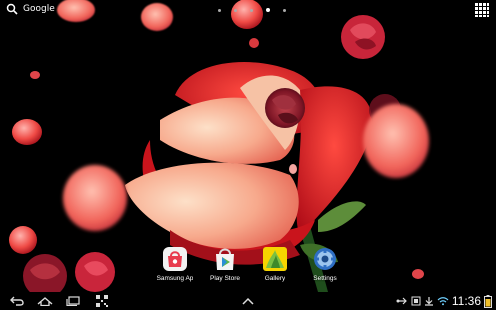  I want to click on google-search-bar: Google, so click(30, 9).